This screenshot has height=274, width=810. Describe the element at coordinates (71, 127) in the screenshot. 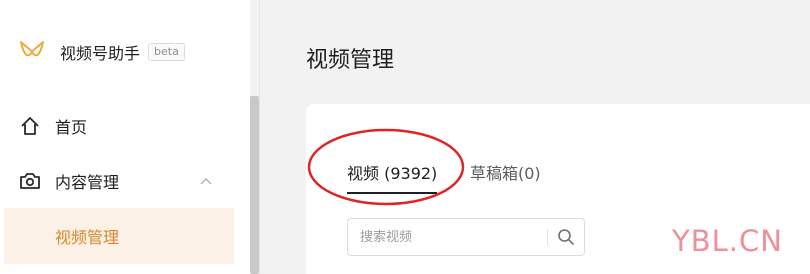

I see `sidebar-item-label: 首页` at that location.